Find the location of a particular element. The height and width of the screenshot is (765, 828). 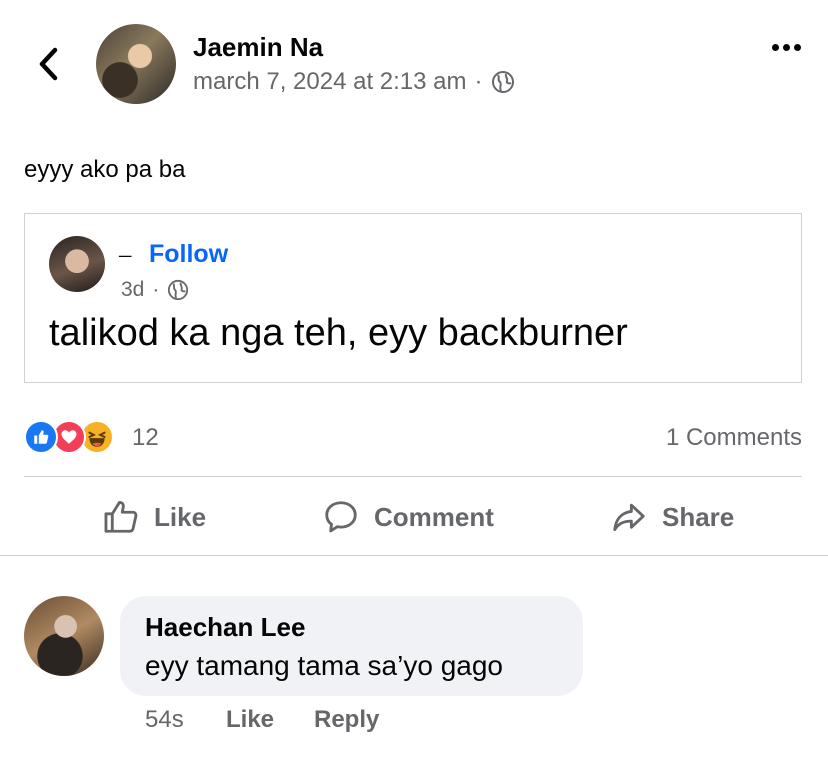

comment-label: Comment is located at coordinates (434, 516).